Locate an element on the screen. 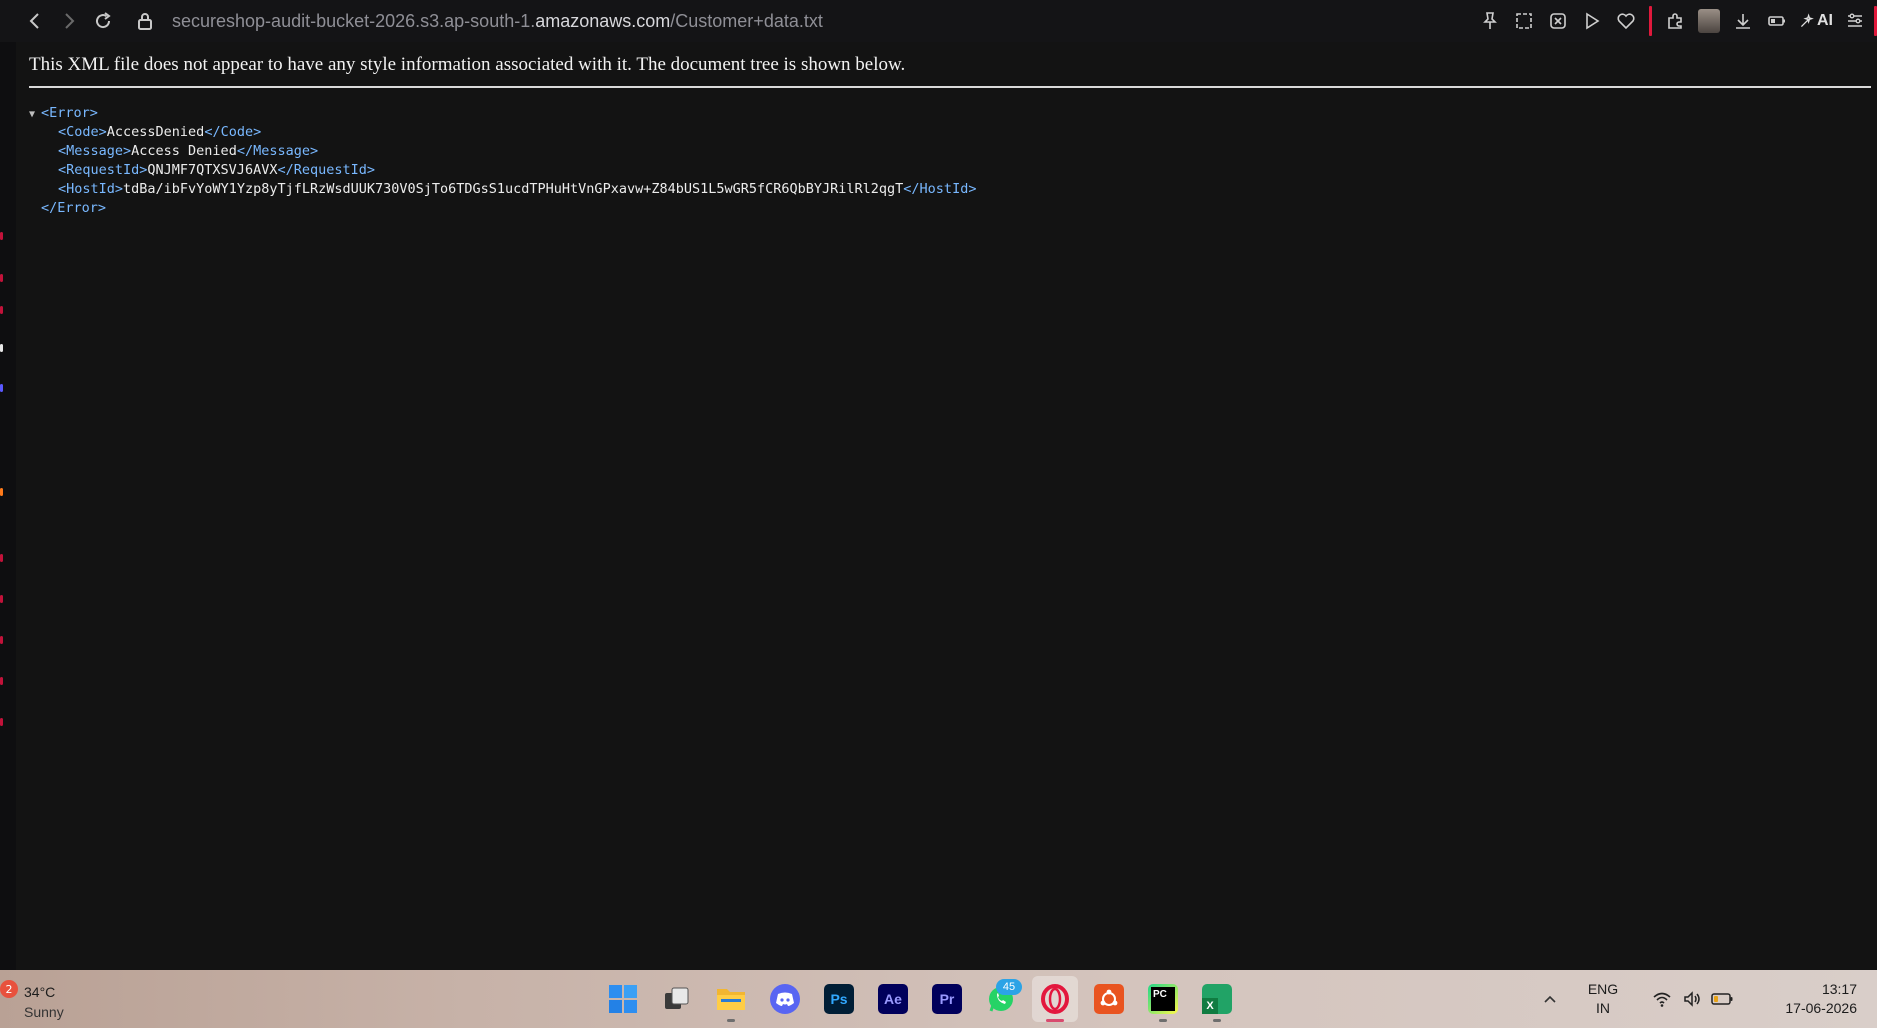 The height and width of the screenshot is (1028, 1877). premiere-icon: Pr is located at coordinates (947, 999).